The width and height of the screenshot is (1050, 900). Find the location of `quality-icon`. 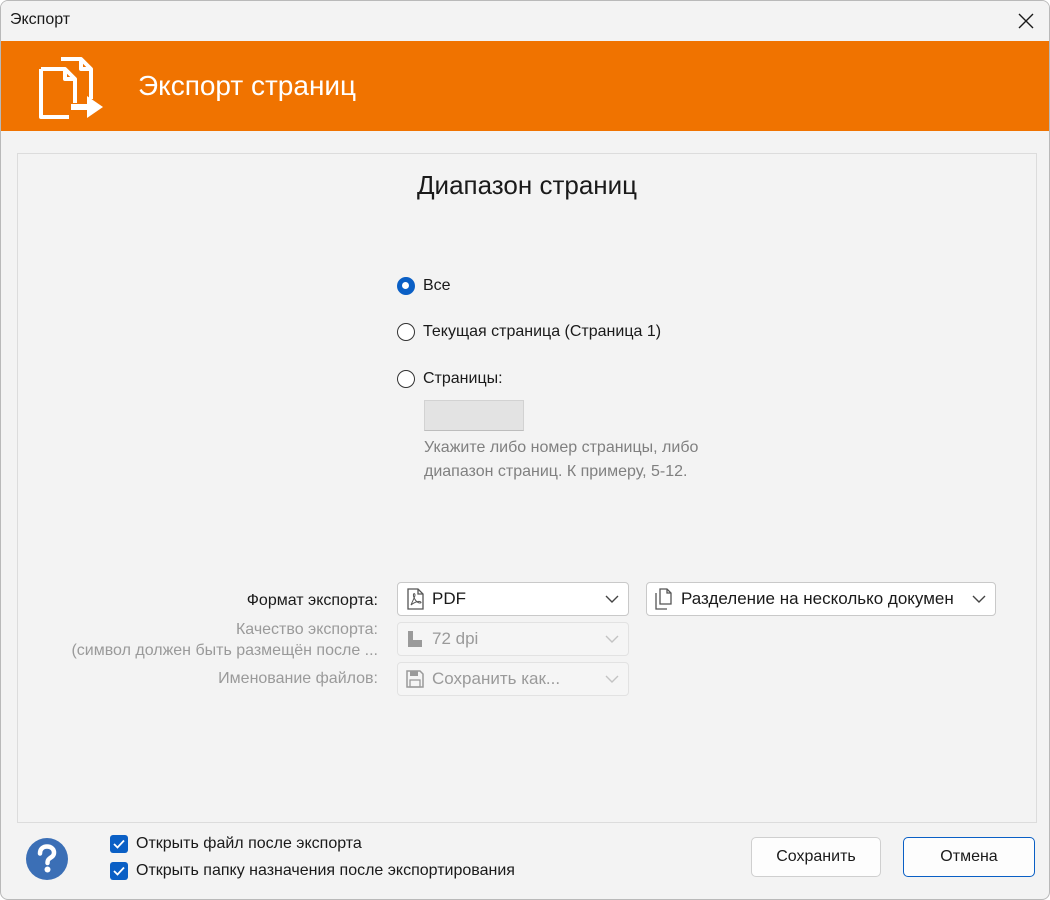

quality-icon is located at coordinates (415, 639).